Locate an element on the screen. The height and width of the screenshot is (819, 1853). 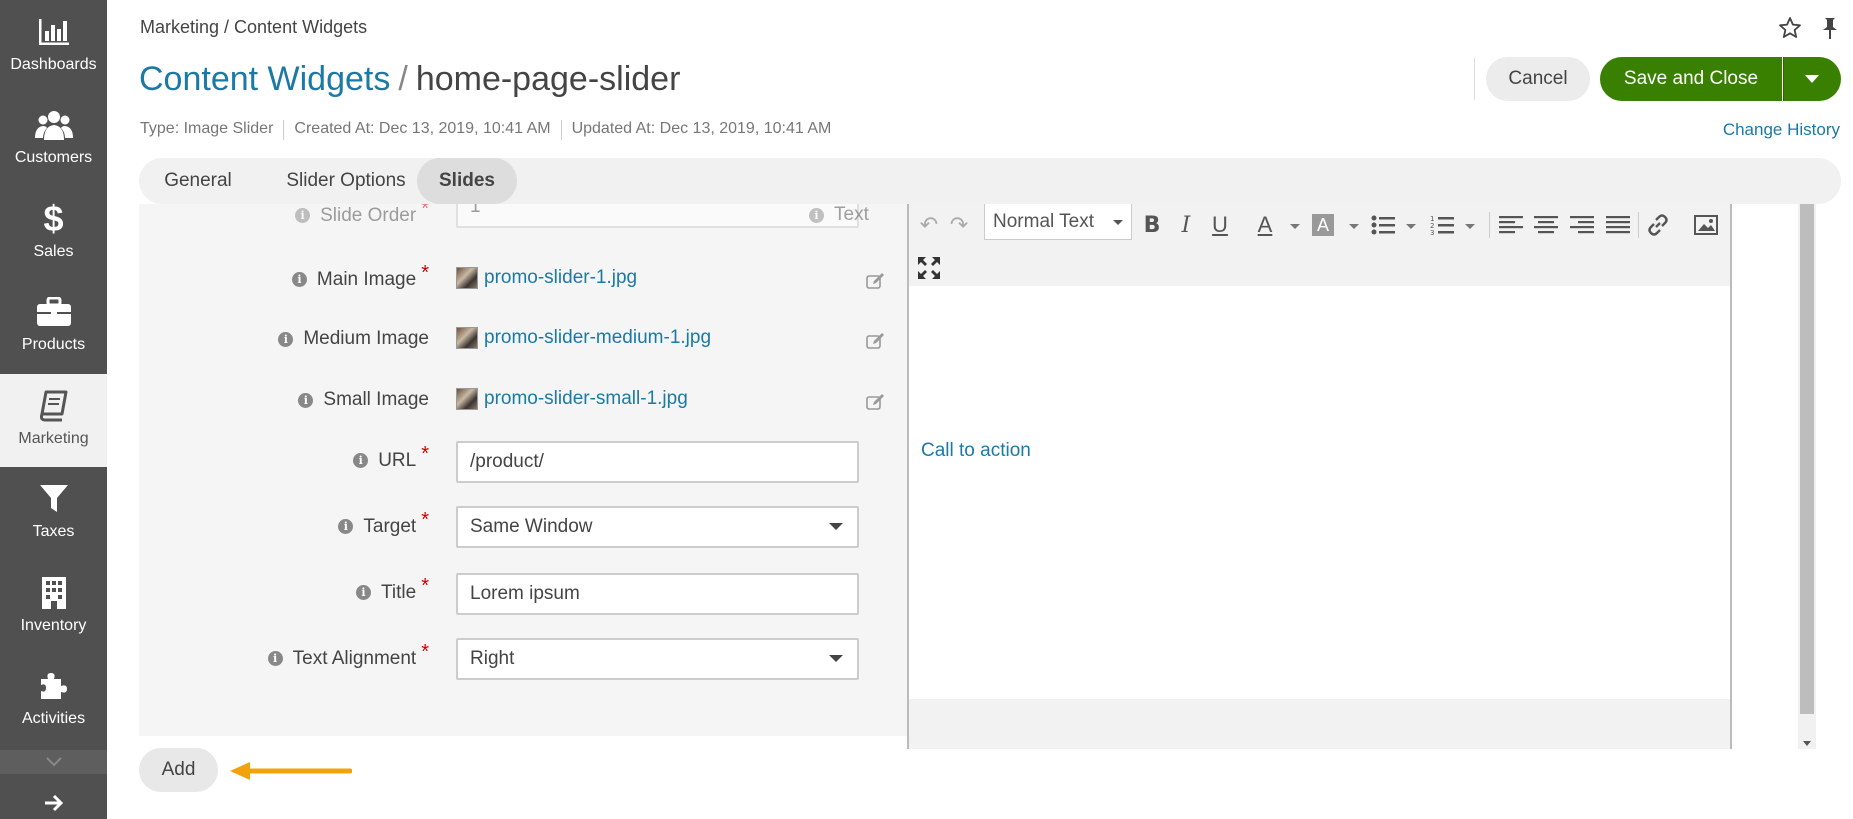
image-icon is located at coordinates (1706, 225).